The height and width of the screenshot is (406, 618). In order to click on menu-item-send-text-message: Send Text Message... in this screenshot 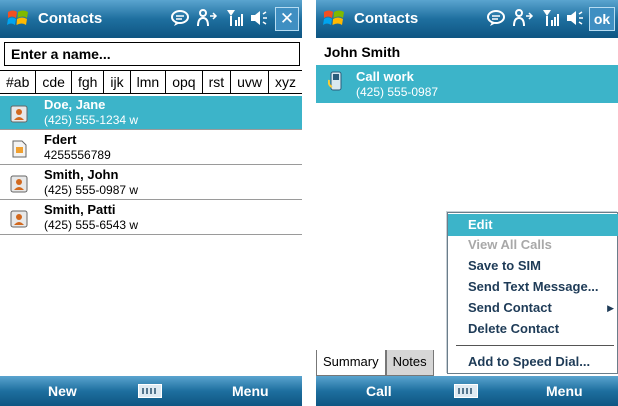, I will do `click(533, 287)`.